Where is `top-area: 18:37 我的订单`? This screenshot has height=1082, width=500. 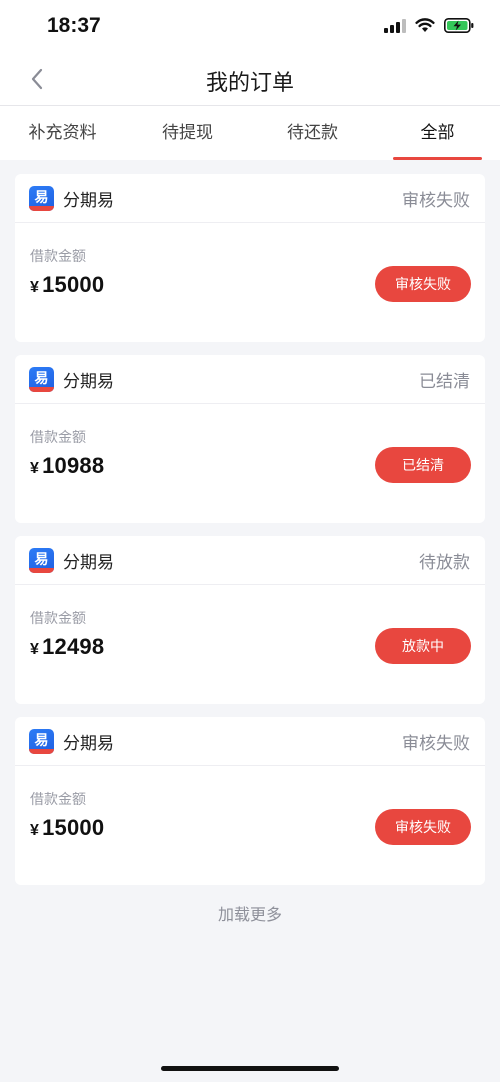 top-area: 18:37 我的订单 is located at coordinates (250, 53).